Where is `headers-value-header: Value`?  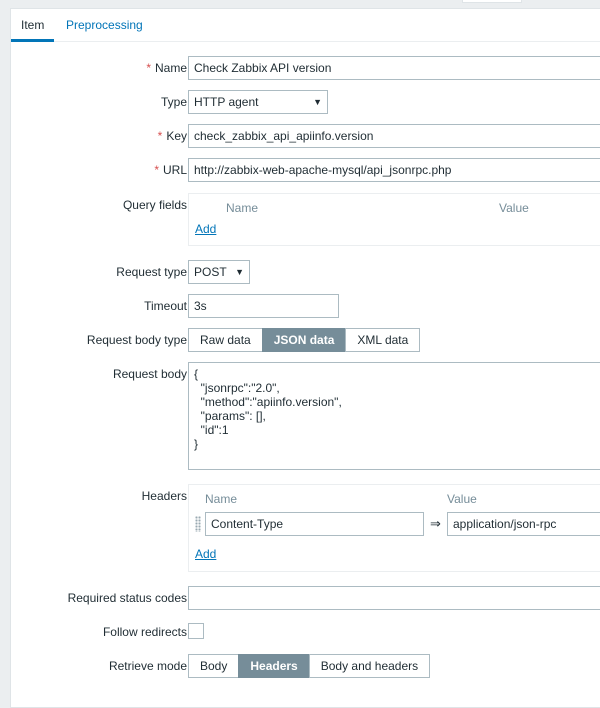
headers-value-header: Value is located at coordinates (462, 499).